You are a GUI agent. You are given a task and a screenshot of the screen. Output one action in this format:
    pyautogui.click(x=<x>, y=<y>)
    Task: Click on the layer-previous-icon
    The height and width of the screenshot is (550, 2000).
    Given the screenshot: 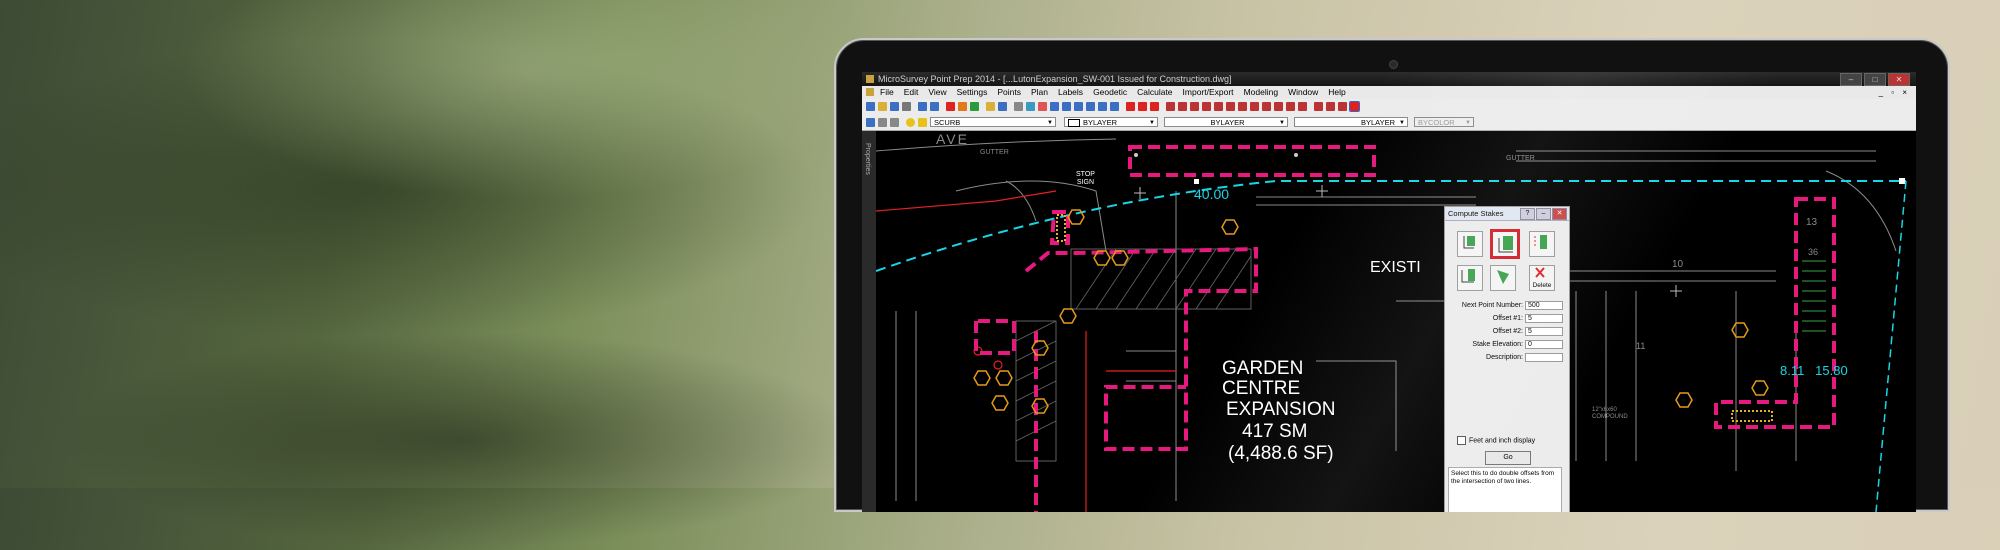 What is the action you would take?
    pyautogui.click(x=882, y=122)
    